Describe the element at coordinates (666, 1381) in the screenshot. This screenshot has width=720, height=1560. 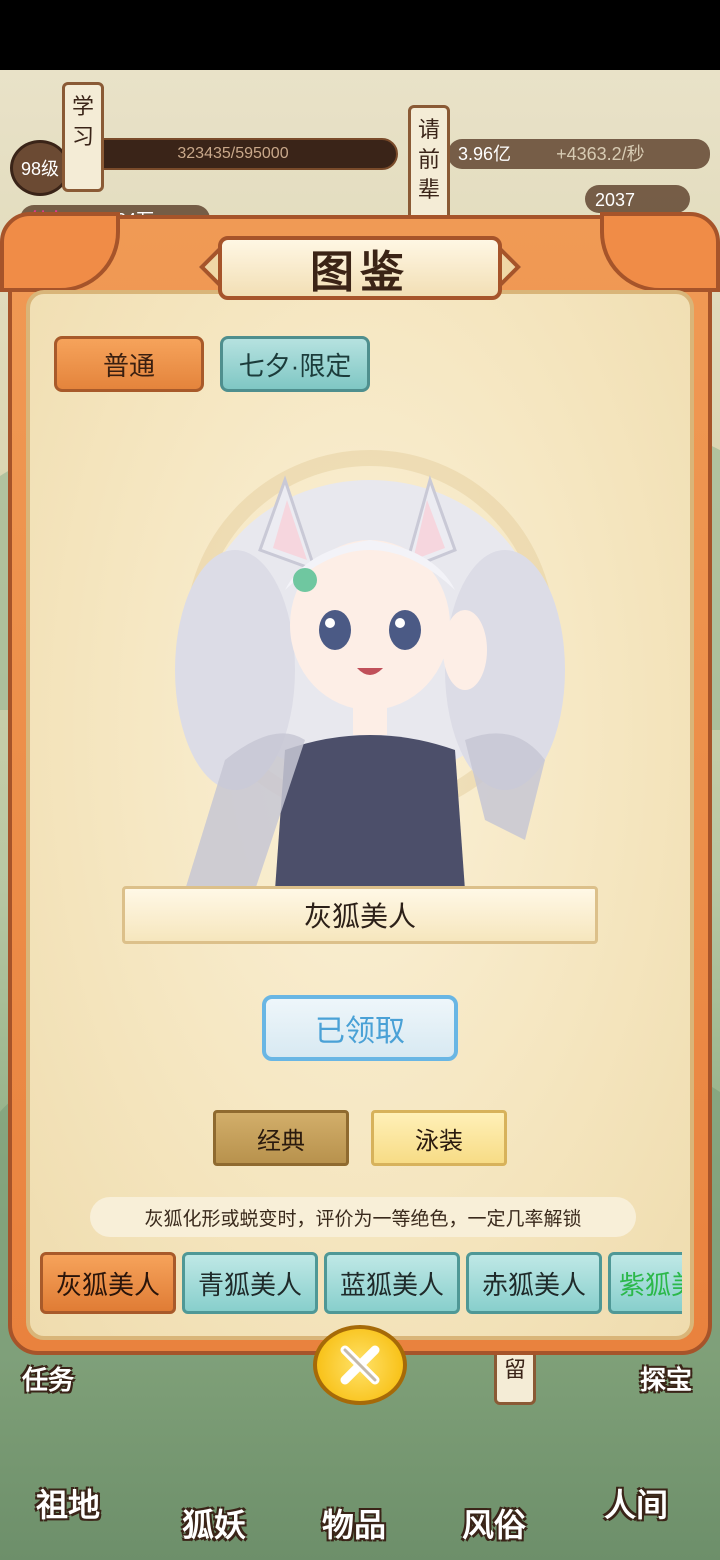
I see `treasure-label: 探宝` at that location.